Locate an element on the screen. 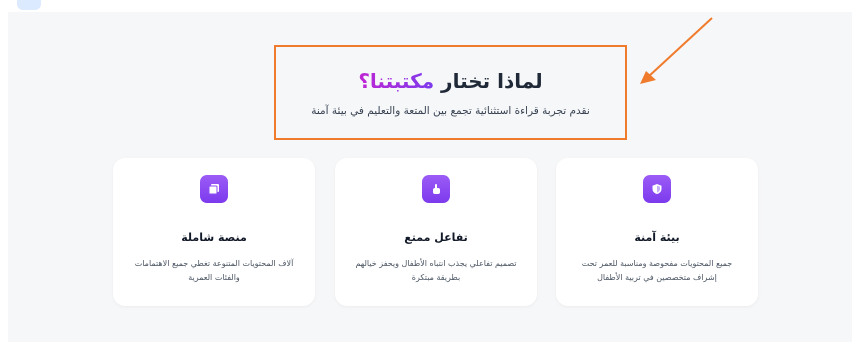 This screenshot has height=347, width=860. layers-icon is located at coordinates (214, 189).